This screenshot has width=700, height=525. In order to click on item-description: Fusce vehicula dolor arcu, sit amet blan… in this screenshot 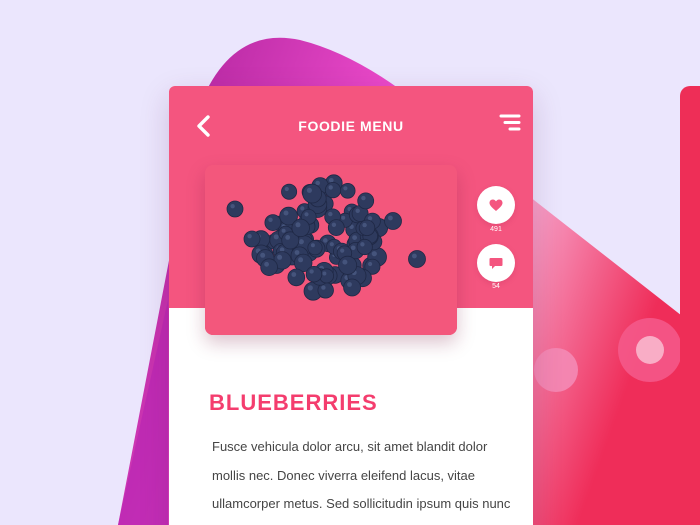, I will do `click(361, 482)`.